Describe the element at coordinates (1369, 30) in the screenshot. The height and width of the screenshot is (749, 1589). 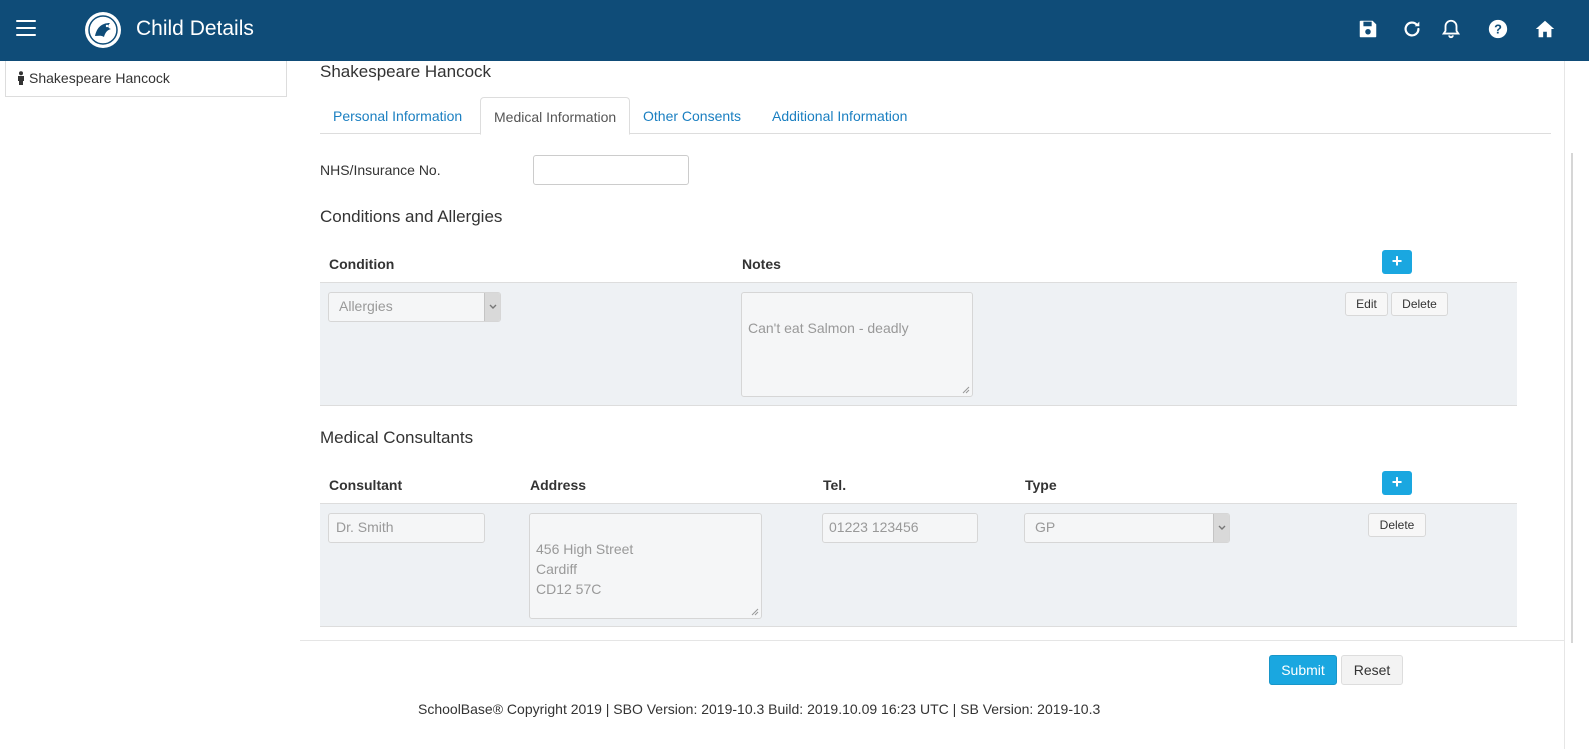
I see `save-icon` at that location.